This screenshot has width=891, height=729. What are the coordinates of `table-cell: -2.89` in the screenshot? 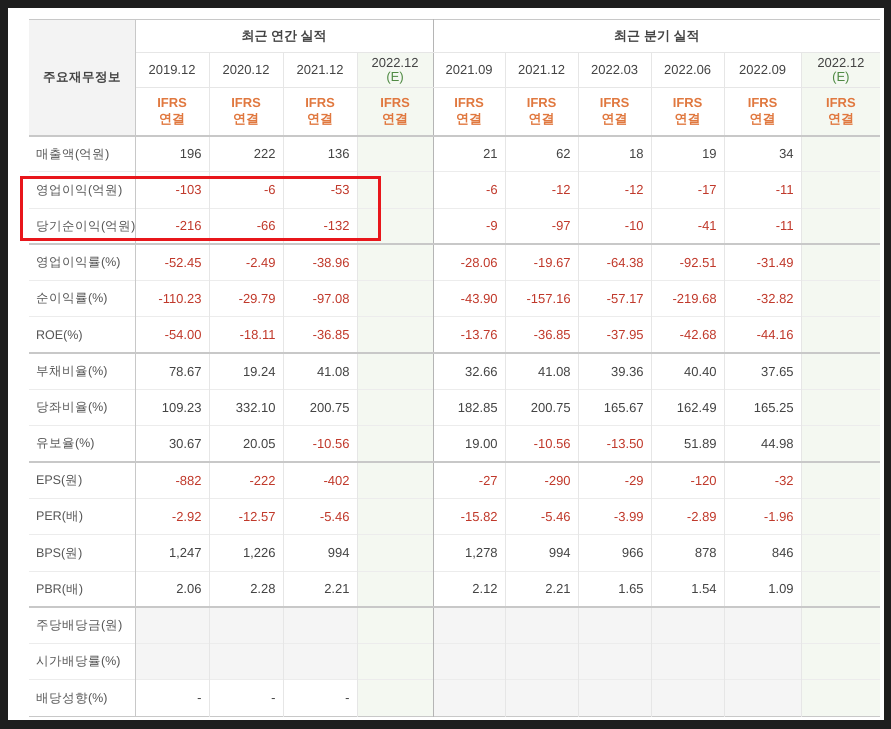 It's located at (687, 516).